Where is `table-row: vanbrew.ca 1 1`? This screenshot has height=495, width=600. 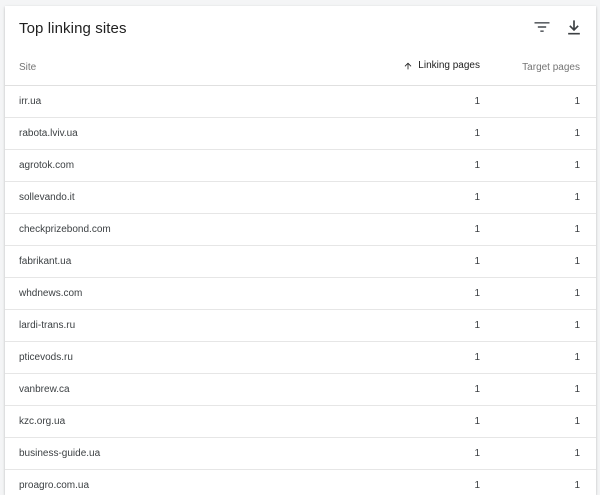
table-row: vanbrew.ca 1 1 is located at coordinates (300, 390).